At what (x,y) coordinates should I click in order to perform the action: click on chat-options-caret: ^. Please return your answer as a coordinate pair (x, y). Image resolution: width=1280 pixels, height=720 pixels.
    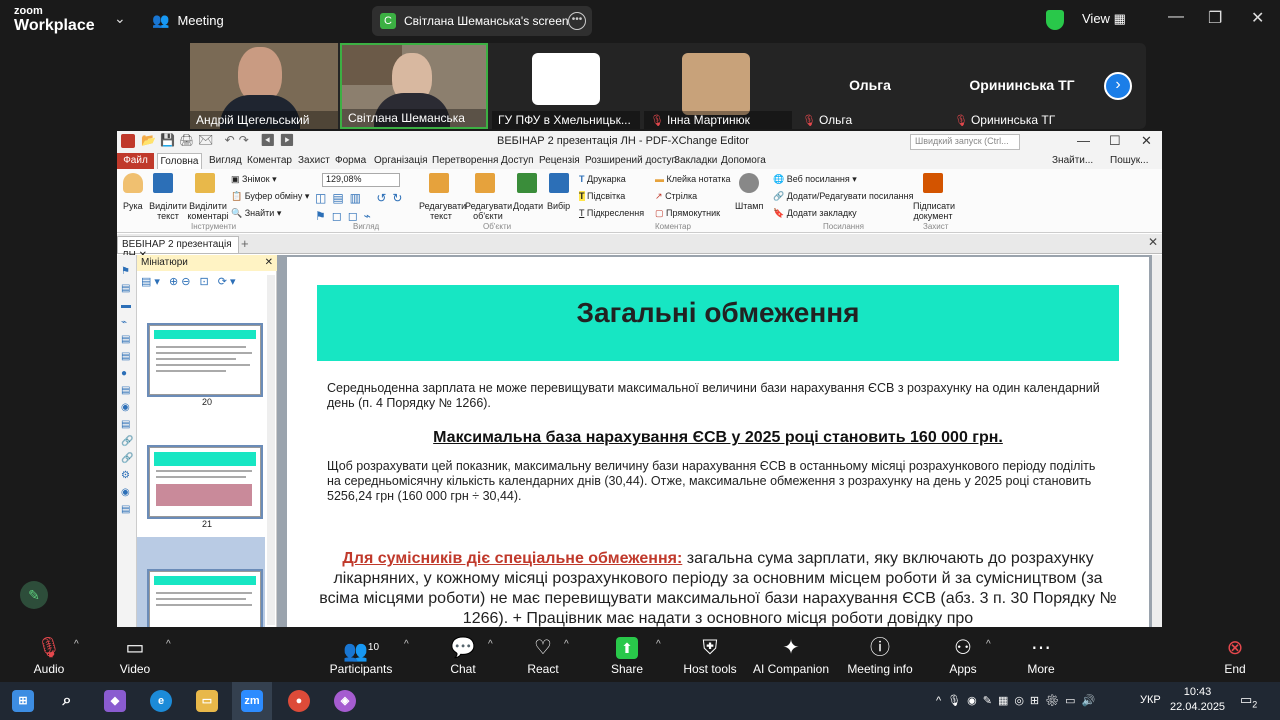
    Looking at the image, I should click on (490, 644).